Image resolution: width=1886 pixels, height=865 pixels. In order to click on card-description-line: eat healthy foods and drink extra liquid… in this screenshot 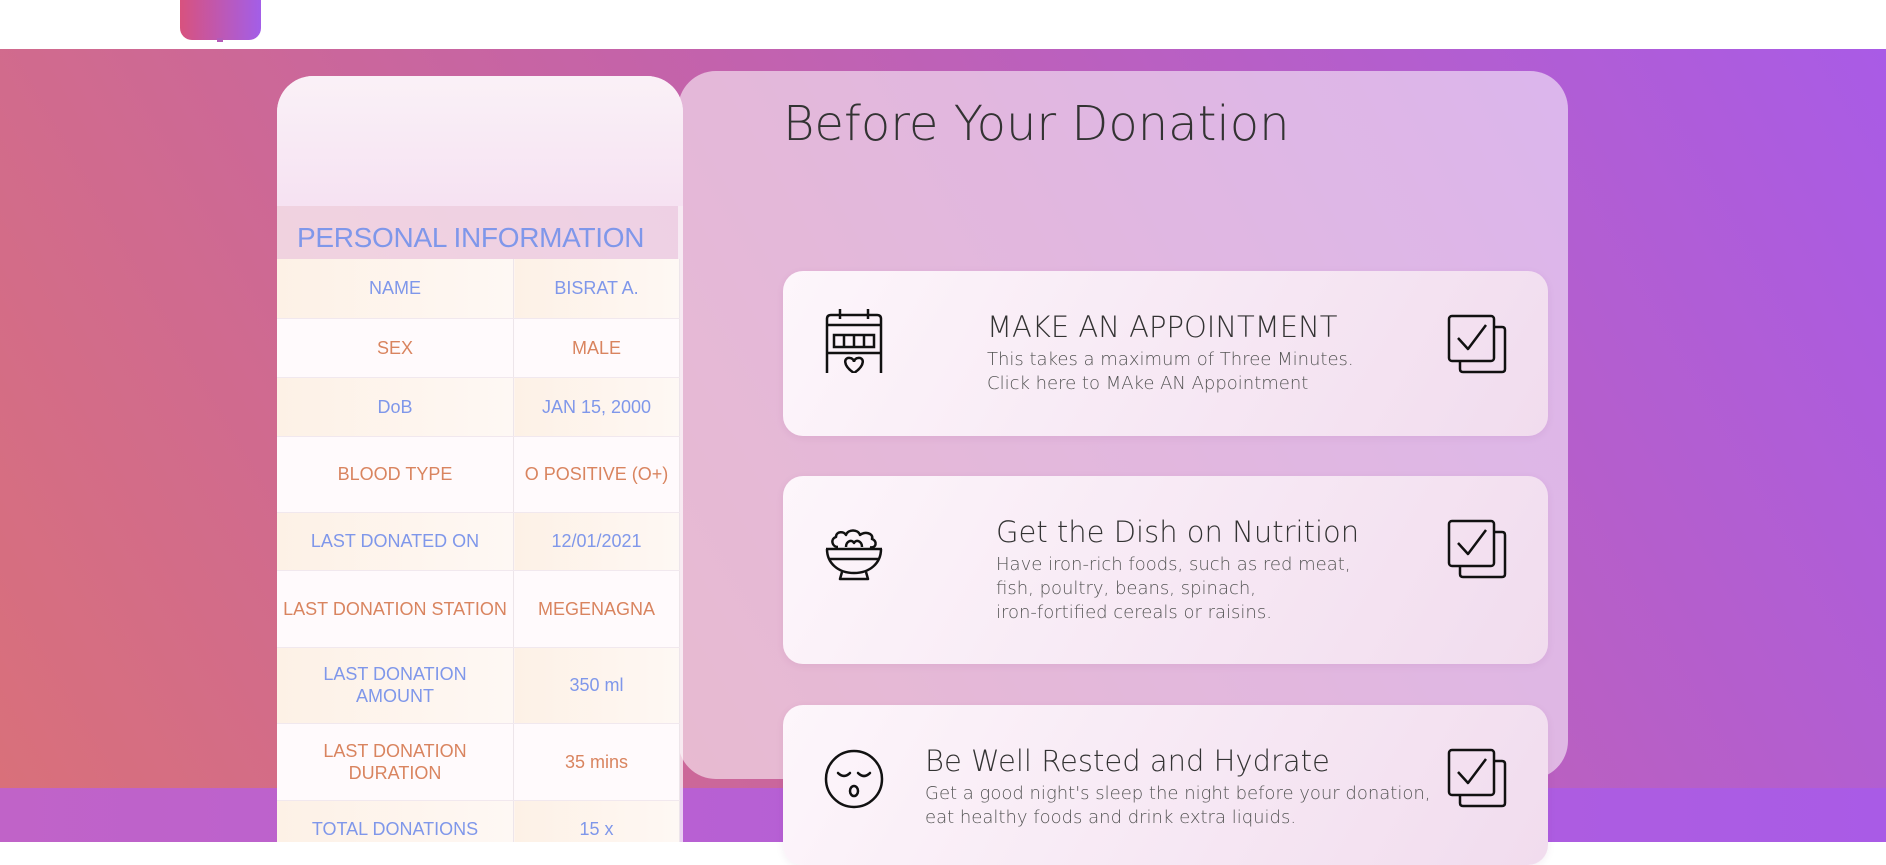, I will do `click(1111, 817)`.